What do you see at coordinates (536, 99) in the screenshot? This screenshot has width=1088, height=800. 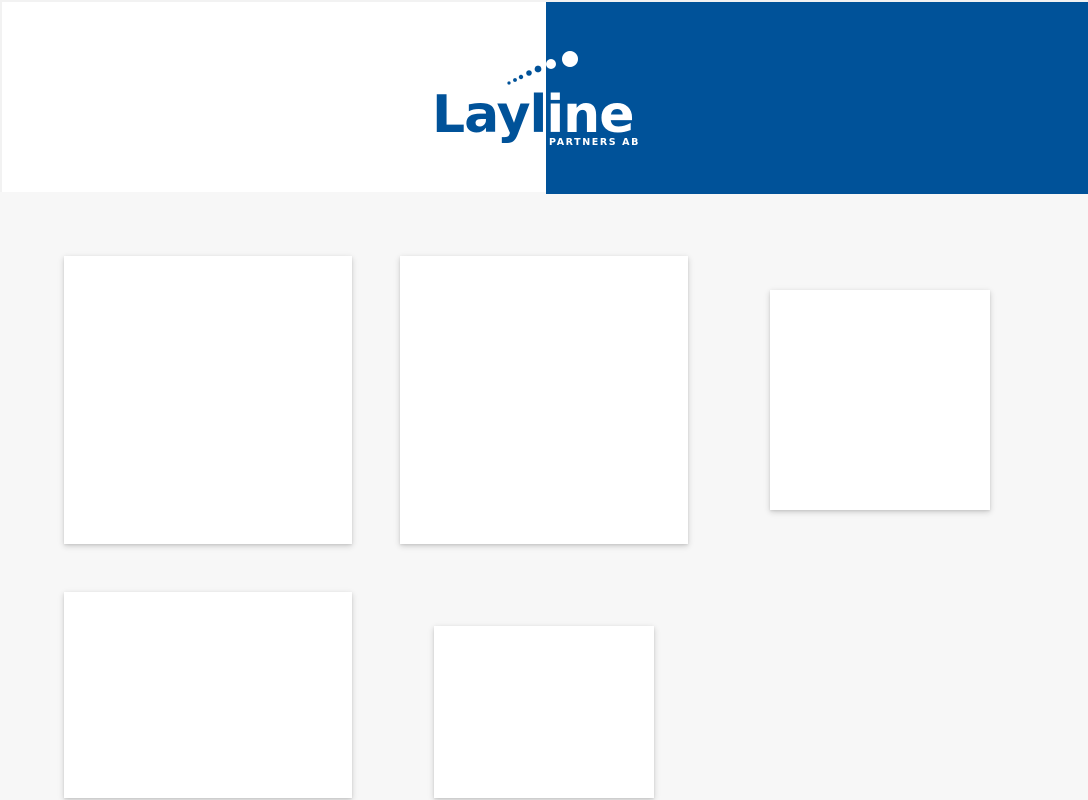 I see `logo-graphic: Layline Layline PARTNERS AB` at bounding box center [536, 99].